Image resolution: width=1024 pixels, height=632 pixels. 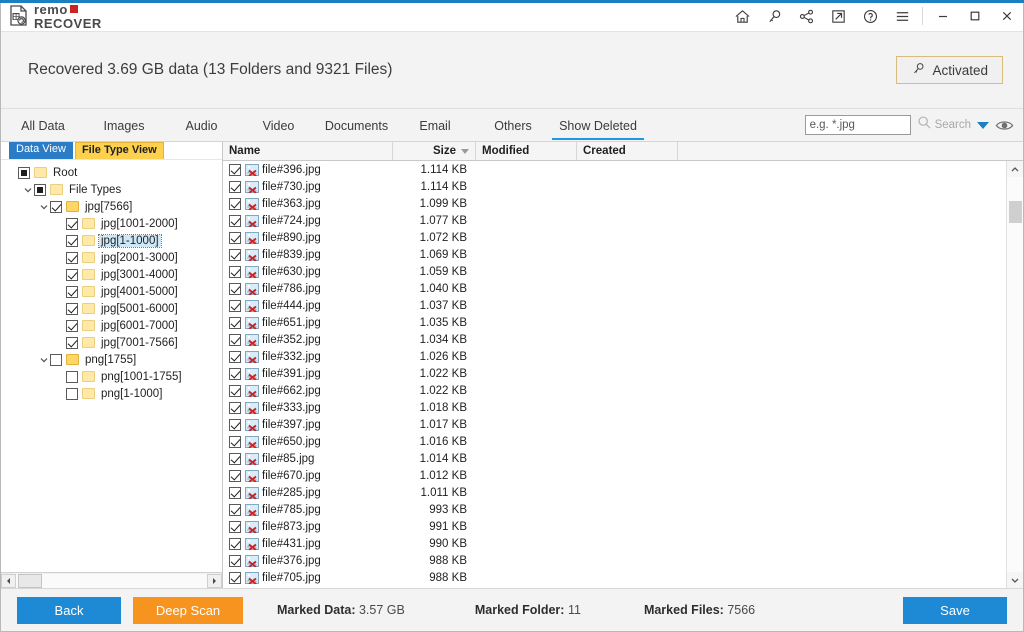 I want to click on close-button, so click(x=1007, y=16).